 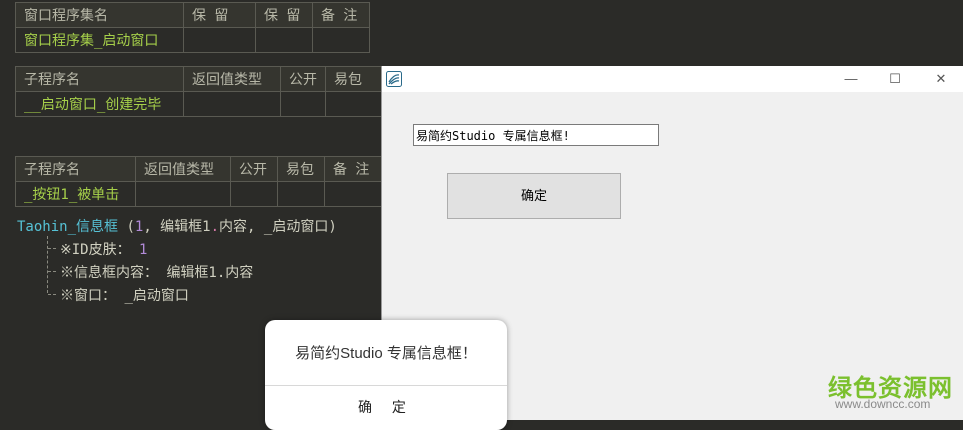 What do you see at coordinates (940, 79) in the screenshot?
I see `close-button: ✕` at bounding box center [940, 79].